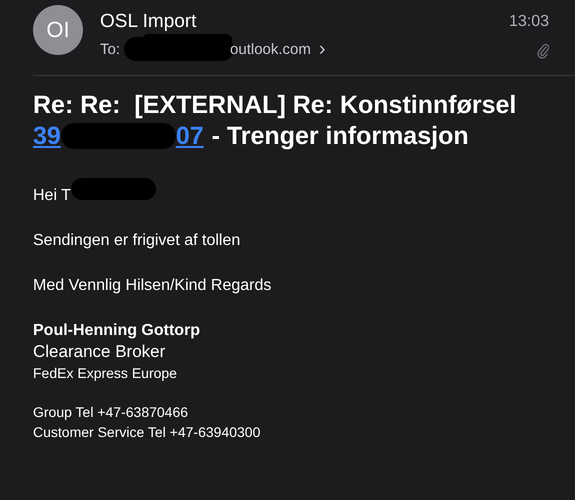 The height and width of the screenshot is (500, 575). Describe the element at coordinates (105, 373) in the screenshot. I see `signature-line: FedEx Express Europe` at that location.